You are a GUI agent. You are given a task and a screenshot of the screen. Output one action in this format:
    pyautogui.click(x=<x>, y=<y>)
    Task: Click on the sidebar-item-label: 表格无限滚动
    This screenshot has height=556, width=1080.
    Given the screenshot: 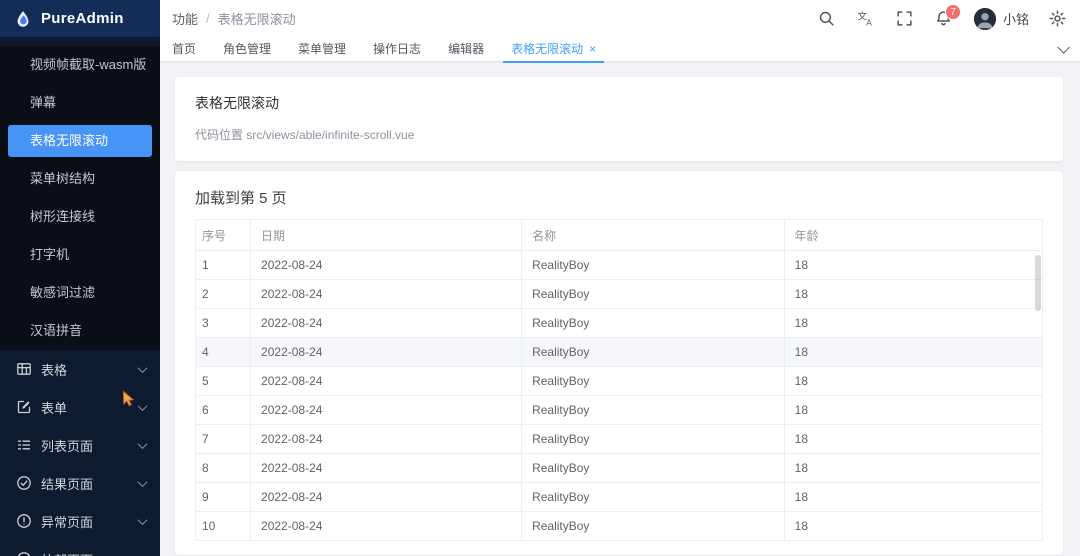 What is the action you would take?
    pyautogui.click(x=69, y=140)
    